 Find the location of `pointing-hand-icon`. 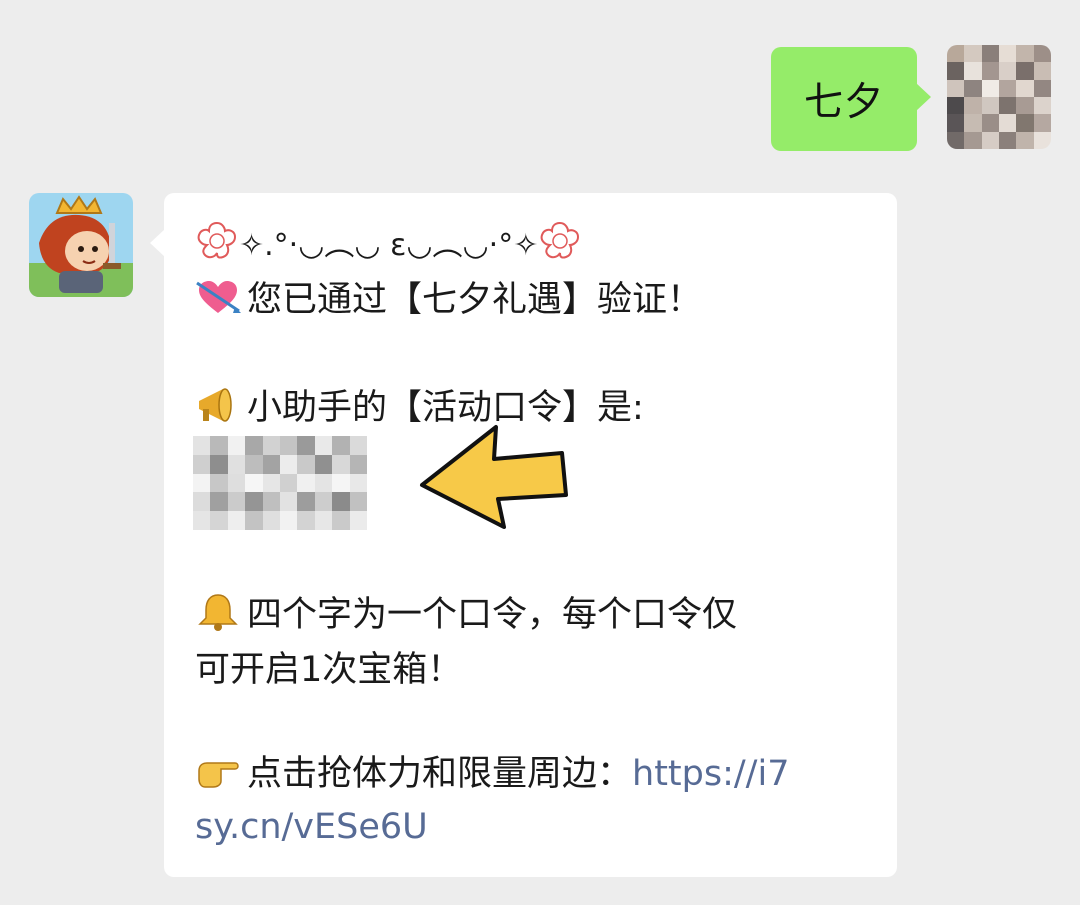

pointing-hand-icon is located at coordinates (218, 775).